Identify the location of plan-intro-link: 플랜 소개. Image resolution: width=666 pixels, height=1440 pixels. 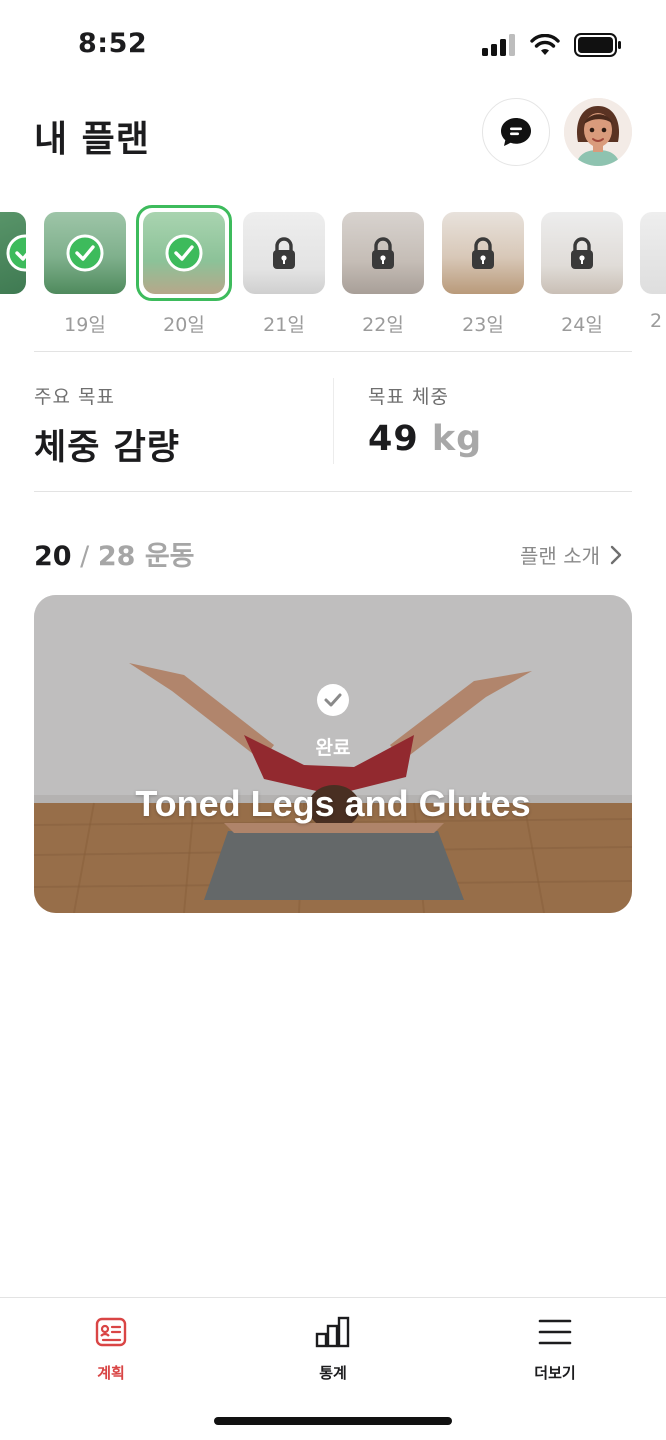
(571, 554).